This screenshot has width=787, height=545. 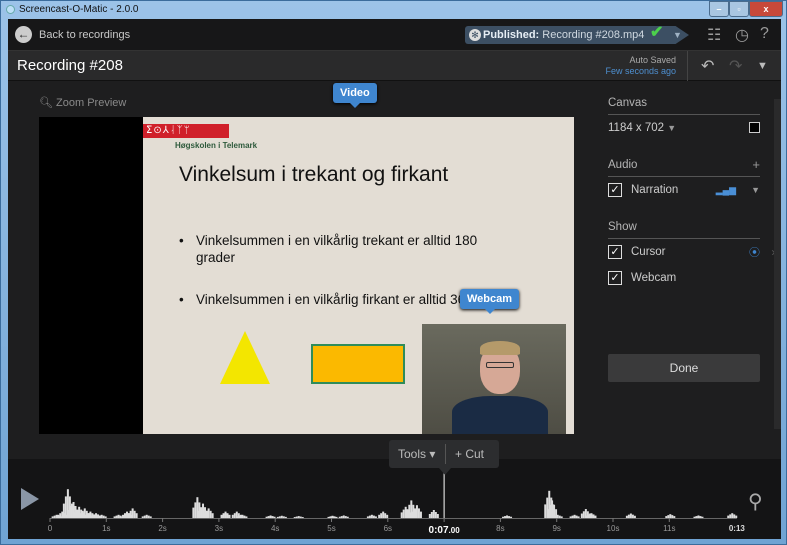 I want to click on recording-title: Recording #208, so click(x=70, y=65).